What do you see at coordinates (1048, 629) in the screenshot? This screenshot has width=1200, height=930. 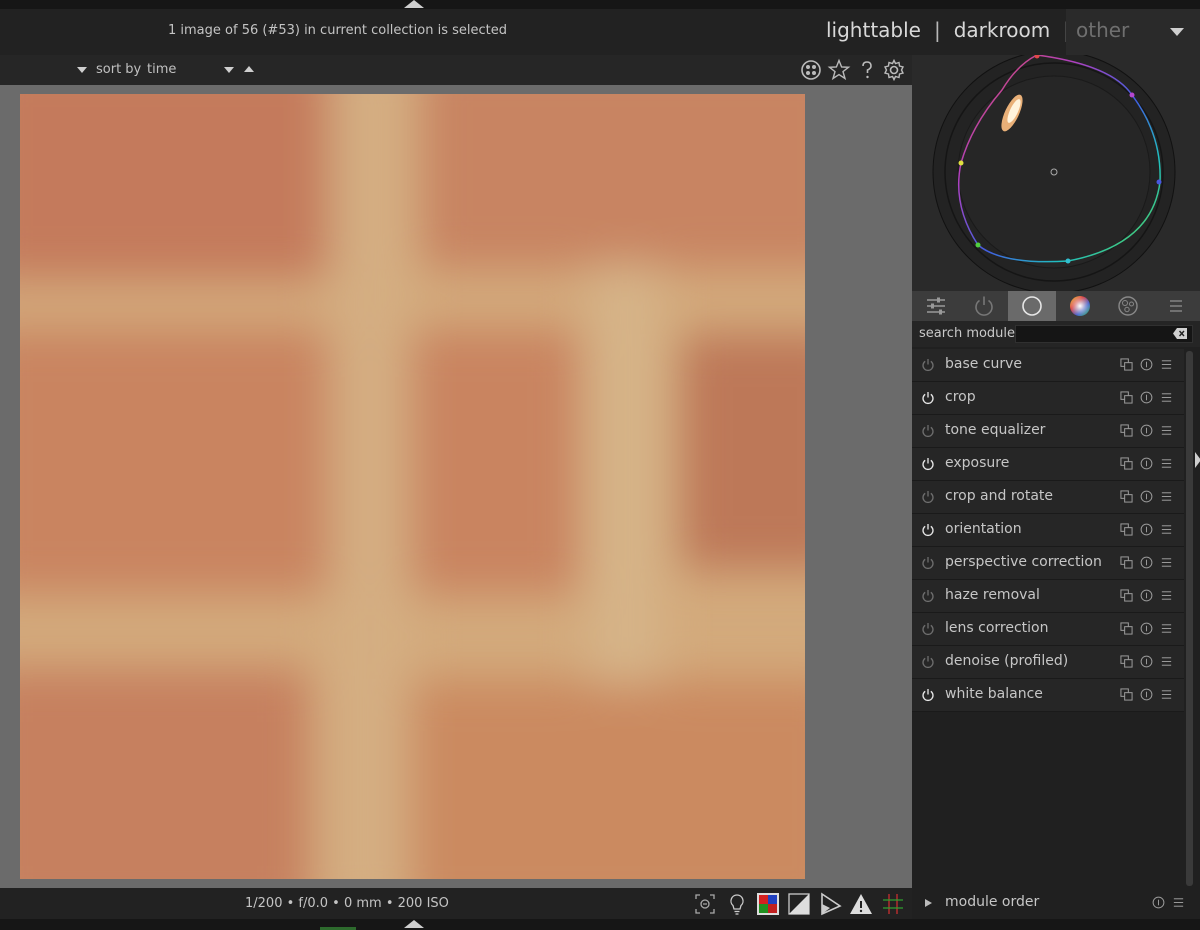 I see `module-row: lens correction` at bounding box center [1048, 629].